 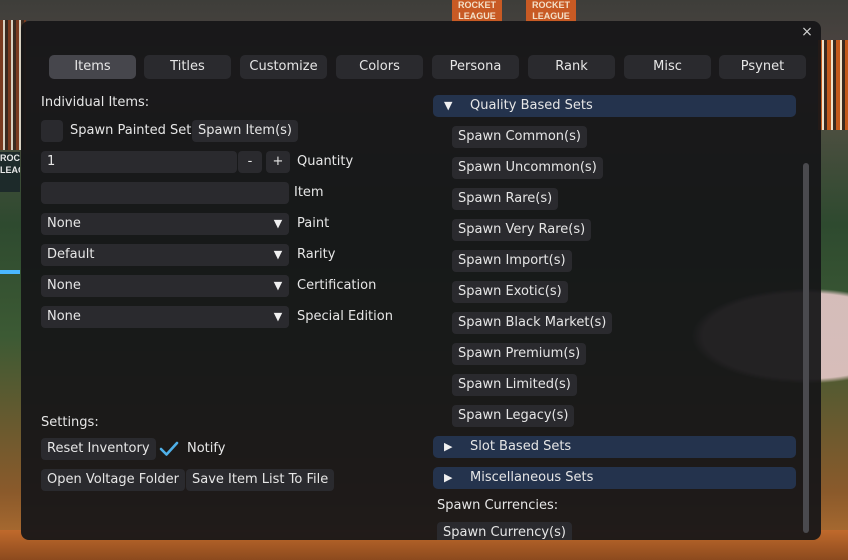 I want to click on miscellaneous-sets-label: Miscellaneous Sets, so click(x=532, y=477).